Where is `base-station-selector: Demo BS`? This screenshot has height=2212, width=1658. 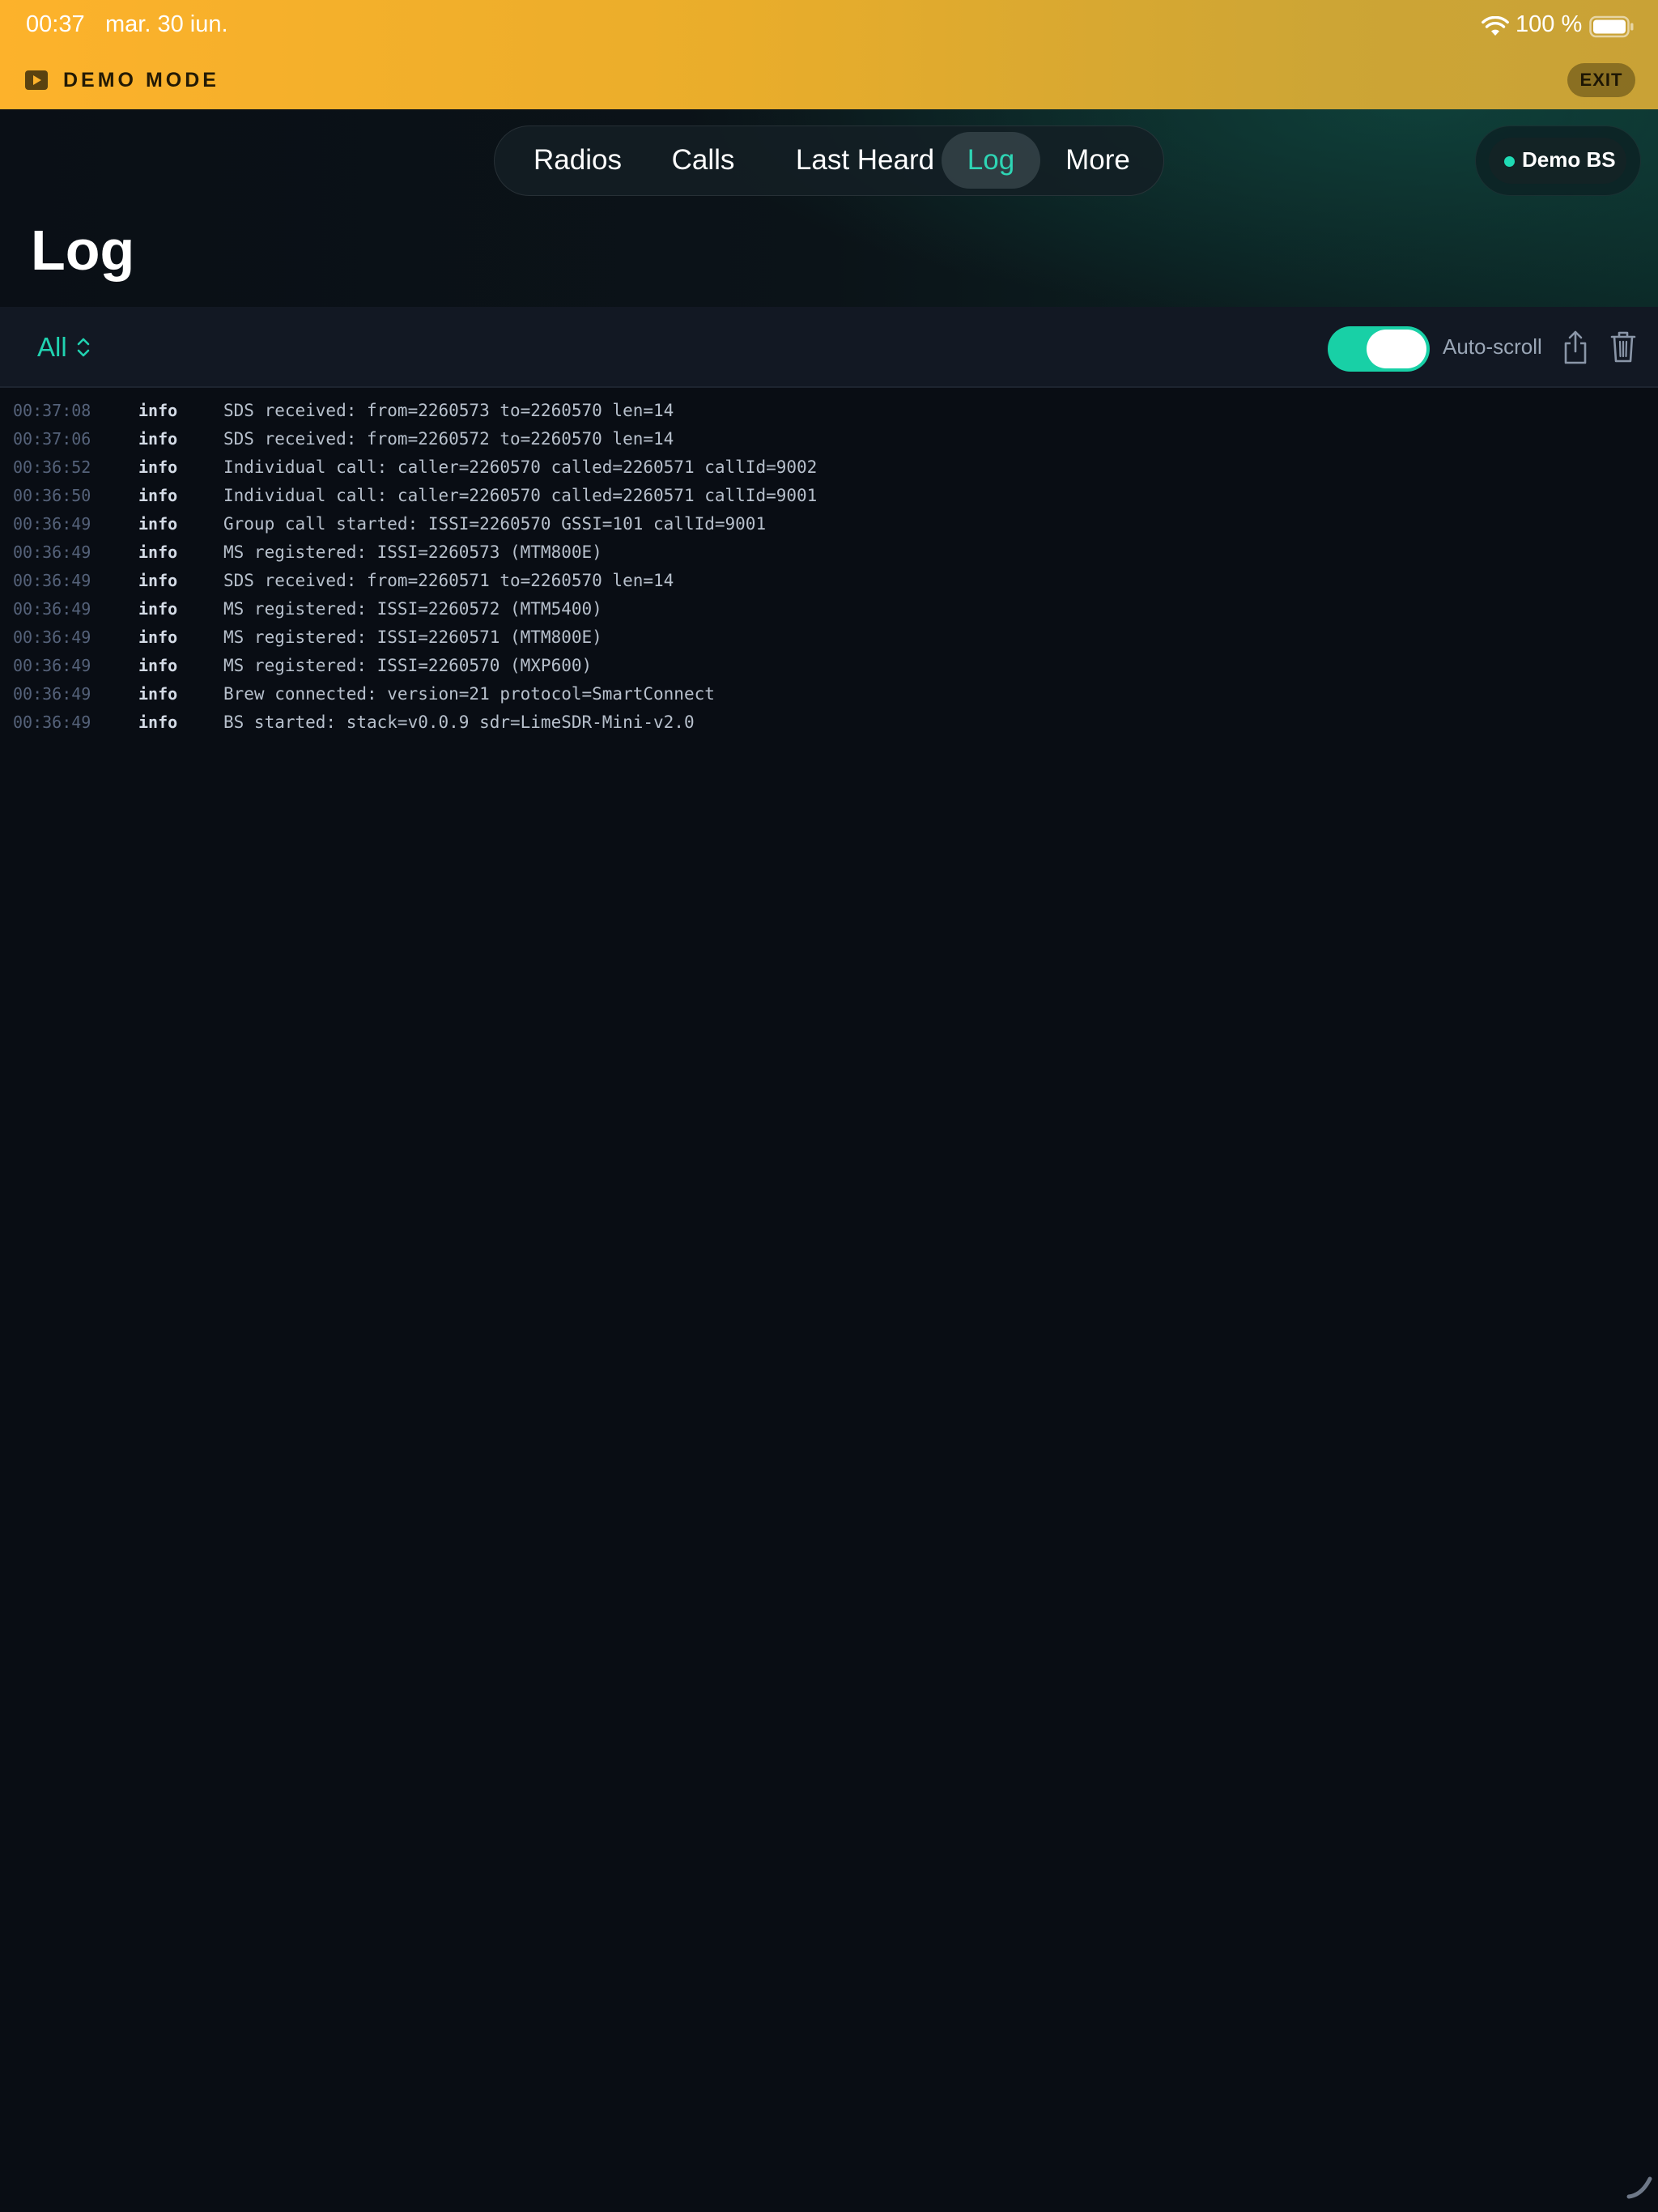 base-station-selector: Demo BS is located at coordinates (1558, 161).